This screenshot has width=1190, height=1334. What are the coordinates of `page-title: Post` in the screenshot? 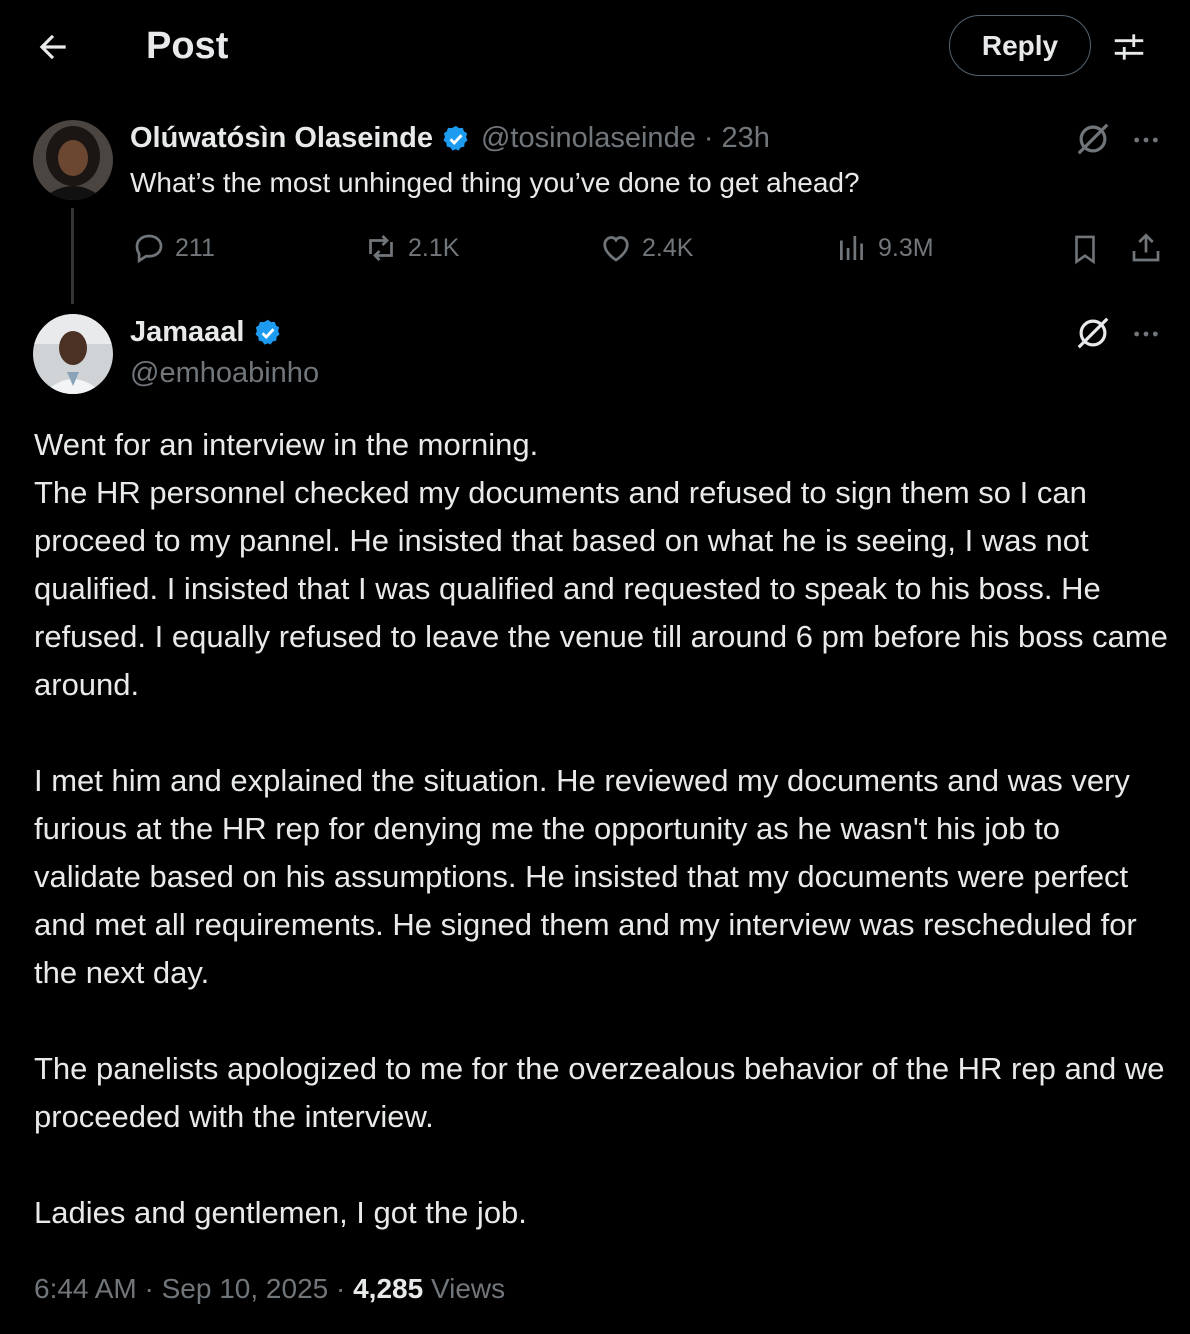 It's located at (187, 46).